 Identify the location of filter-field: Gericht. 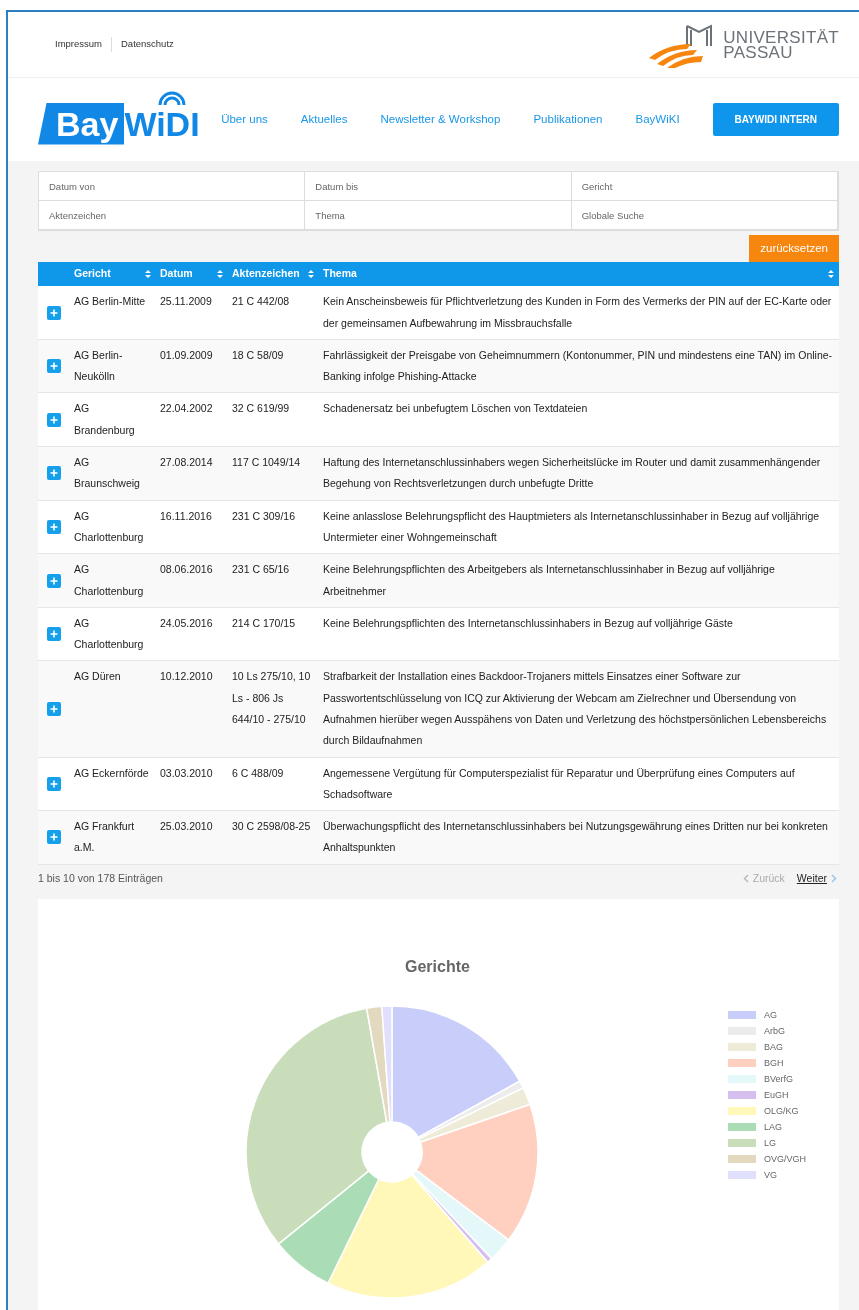
(704, 186).